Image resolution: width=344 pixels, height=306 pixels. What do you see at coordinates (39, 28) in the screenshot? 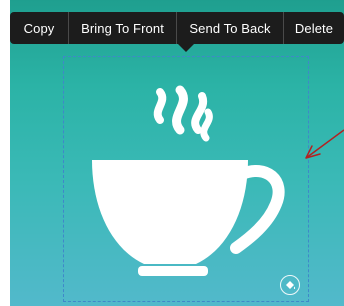
I see `copy-button: Copy` at bounding box center [39, 28].